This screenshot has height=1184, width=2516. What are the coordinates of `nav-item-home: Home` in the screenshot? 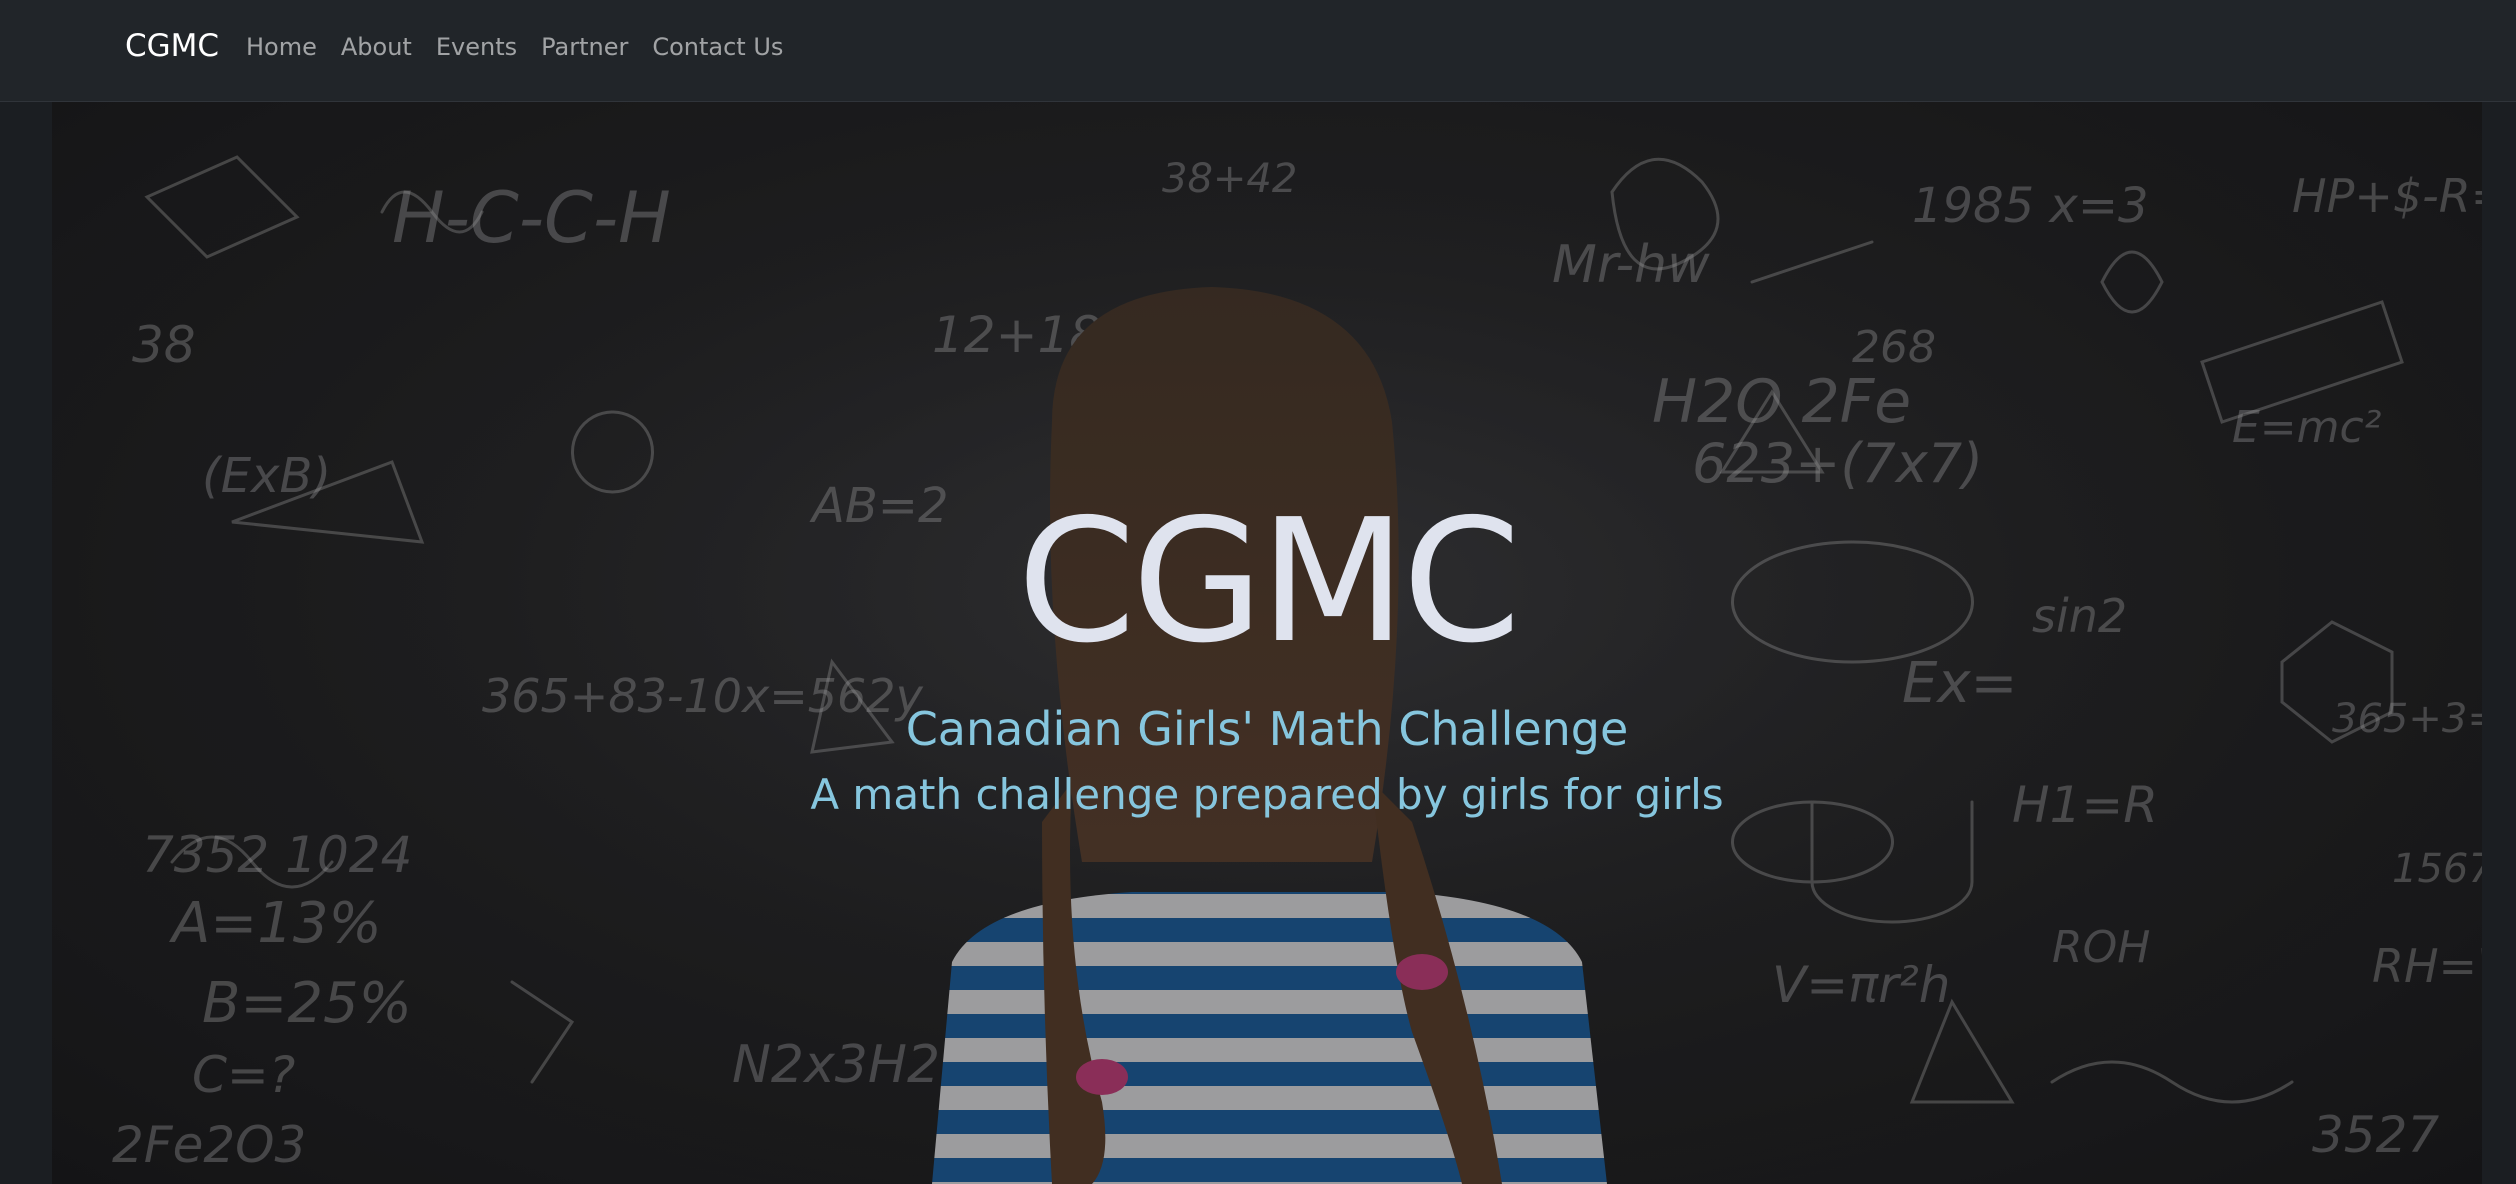 It's located at (293, 47).